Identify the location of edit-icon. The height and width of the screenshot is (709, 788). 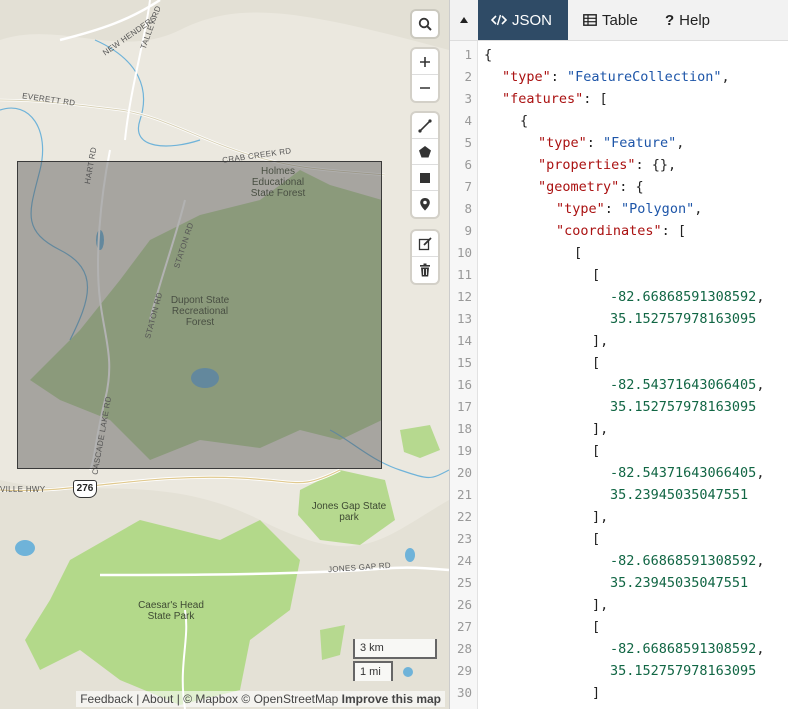
(425, 243).